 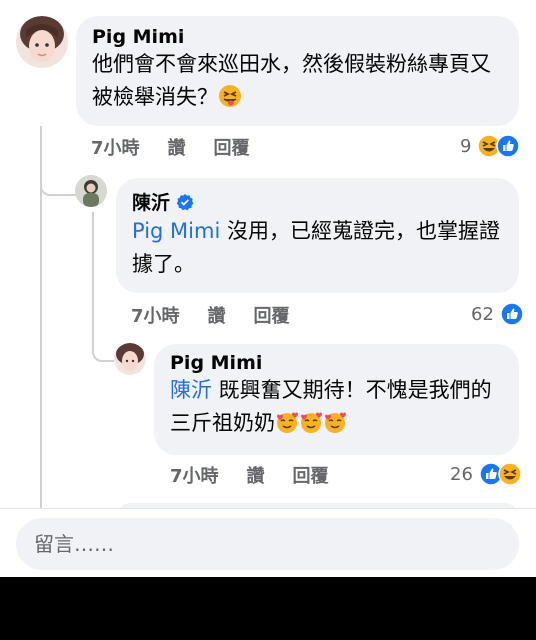 I want to click on reaction-count: 26, so click(x=461, y=474).